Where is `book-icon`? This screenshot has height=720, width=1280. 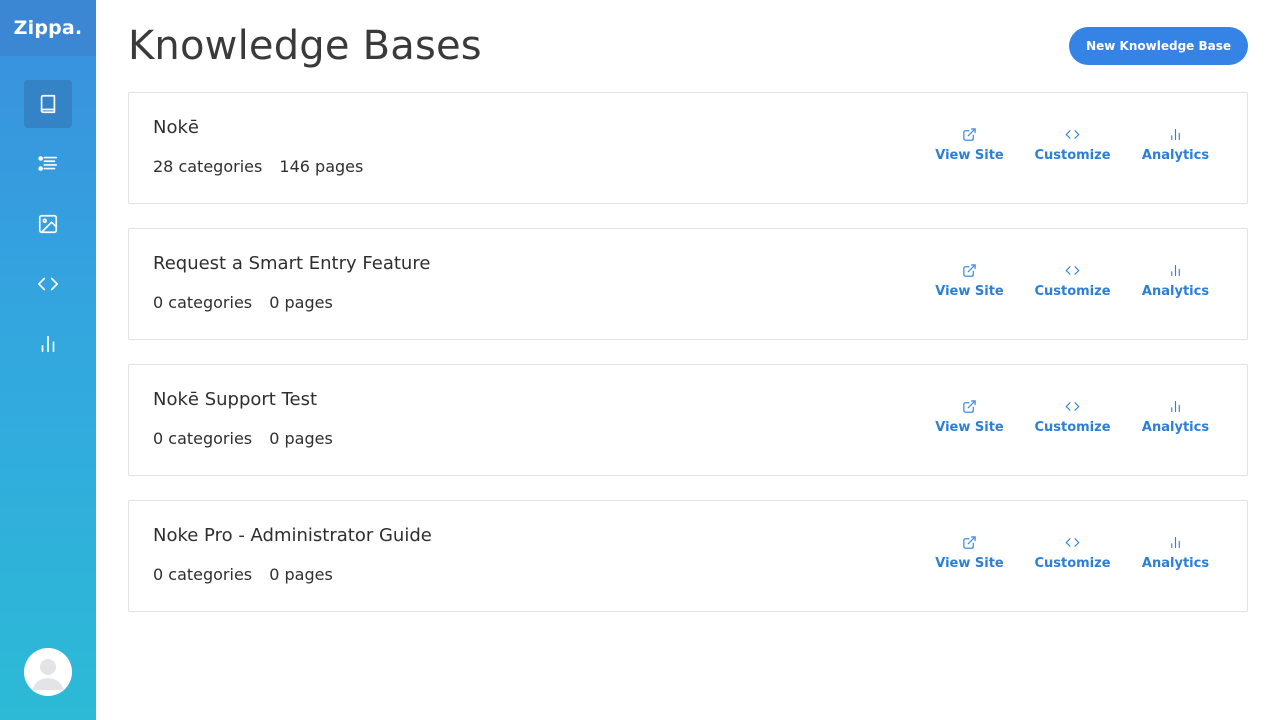
book-icon is located at coordinates (48, 104).